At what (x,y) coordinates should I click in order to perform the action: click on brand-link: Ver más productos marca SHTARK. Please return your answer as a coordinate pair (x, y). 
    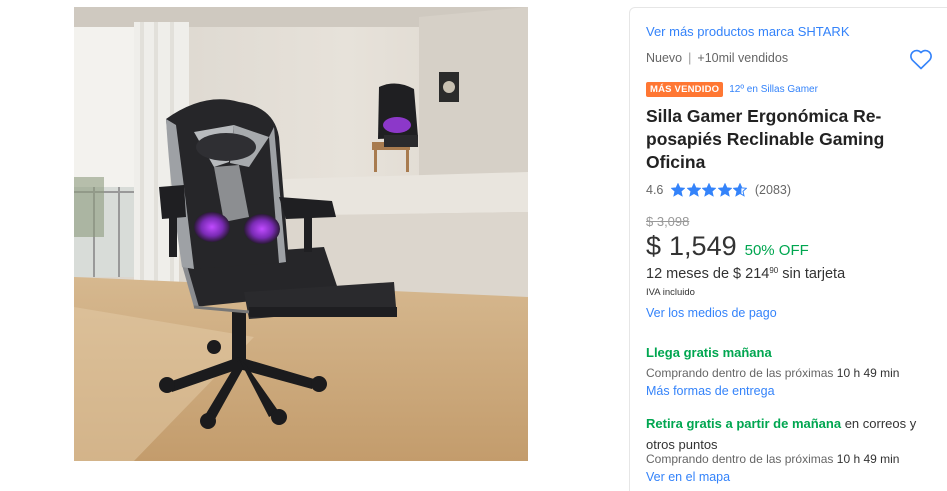
    Looking at the image, I should click on (748, 31).